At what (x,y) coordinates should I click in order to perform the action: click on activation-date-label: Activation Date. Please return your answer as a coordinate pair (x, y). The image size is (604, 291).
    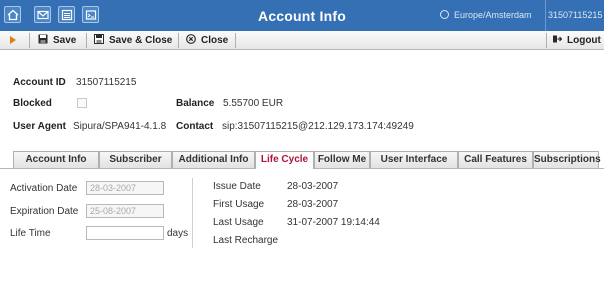
    Looking at the image, I should click on (44, 188).